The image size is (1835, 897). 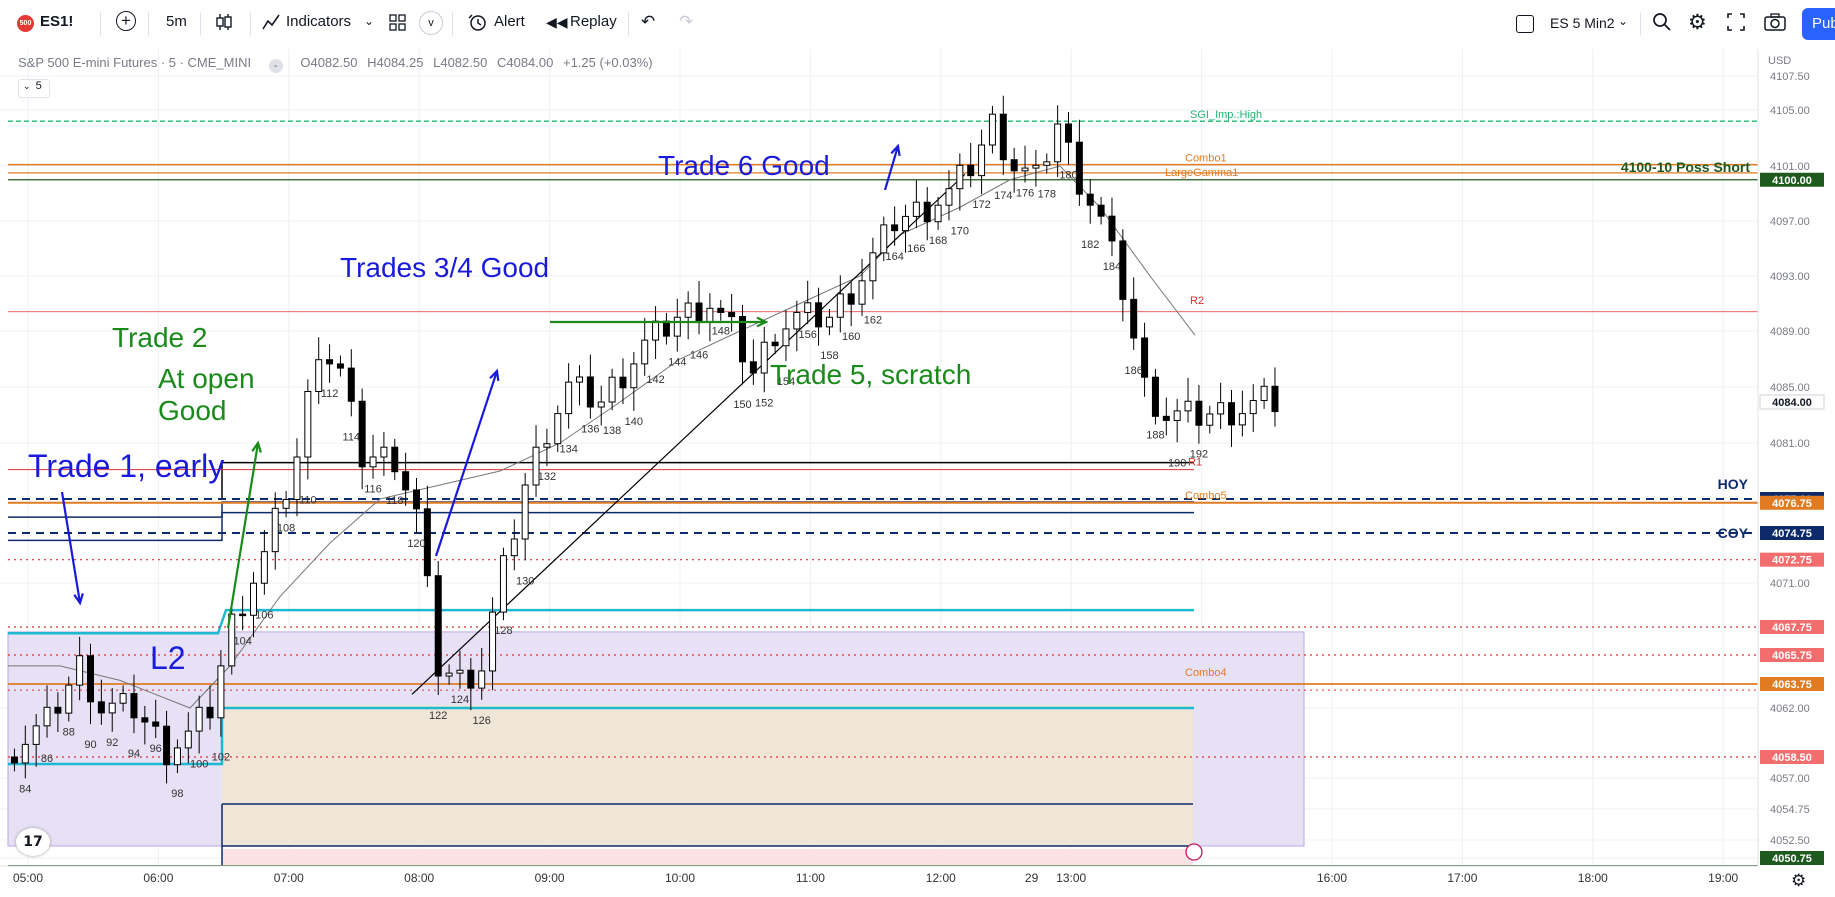 What do you see at coordinates (938, 241) in the screenshot?
I see `bar-number: 168` at bounding box center [938, 241].